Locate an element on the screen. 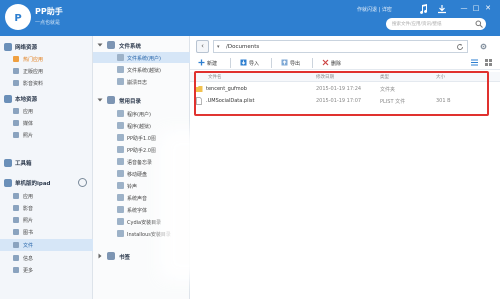  nav-section-local: 本地资源 is located at coordinates (46, 98).